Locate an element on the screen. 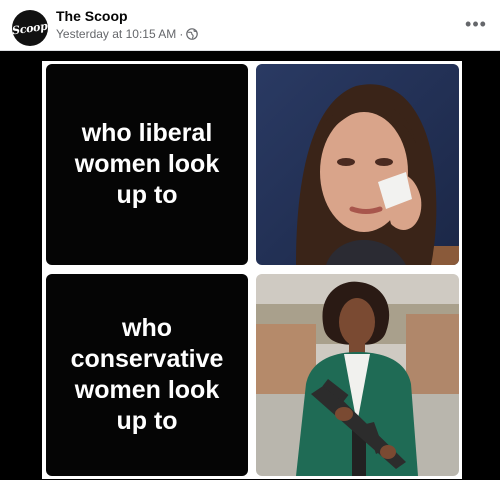 This screenshot has width=500, height=480. meme-caption-top: who liberal women look up to is located at coordinates (147, 164).